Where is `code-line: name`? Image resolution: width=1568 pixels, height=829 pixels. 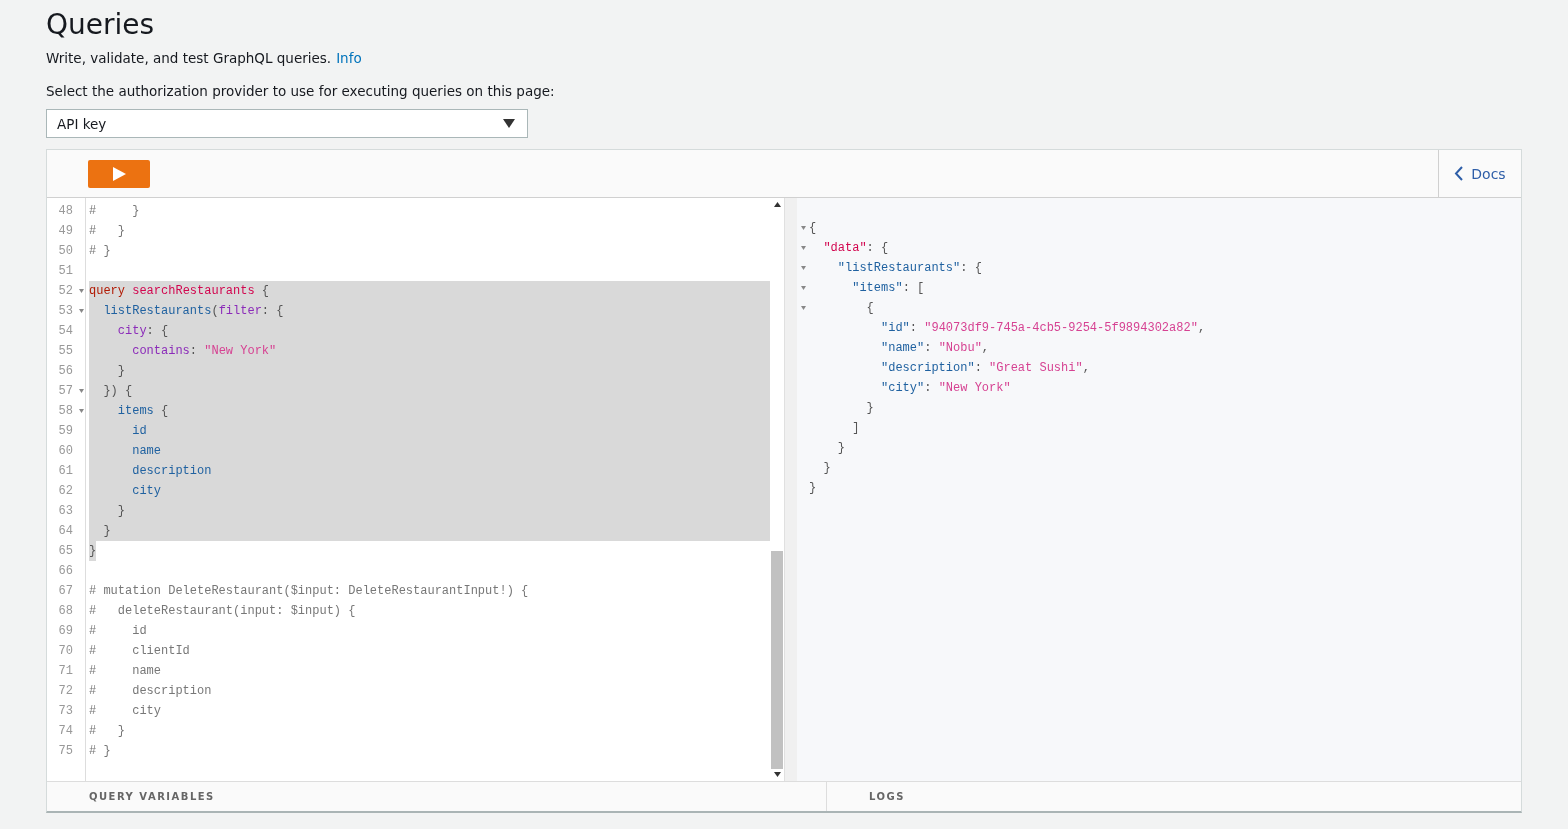 code-line: name is located at coordinates (146, 451).